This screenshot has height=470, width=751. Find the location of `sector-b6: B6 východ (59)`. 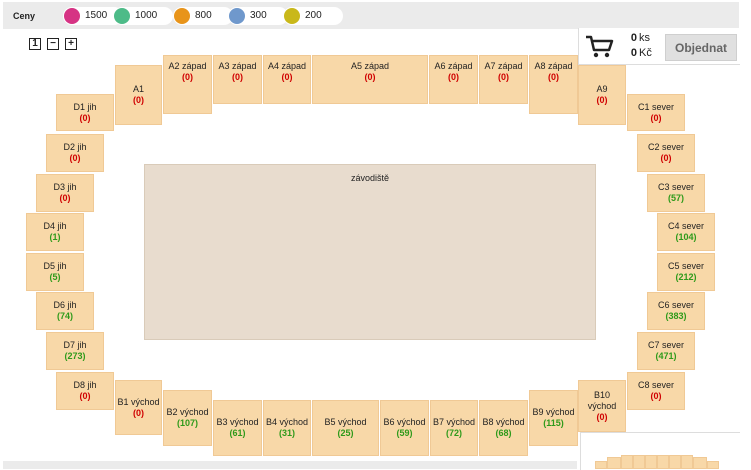

sector-b6: B6 východ (59) is located at coordinates (404, 428).